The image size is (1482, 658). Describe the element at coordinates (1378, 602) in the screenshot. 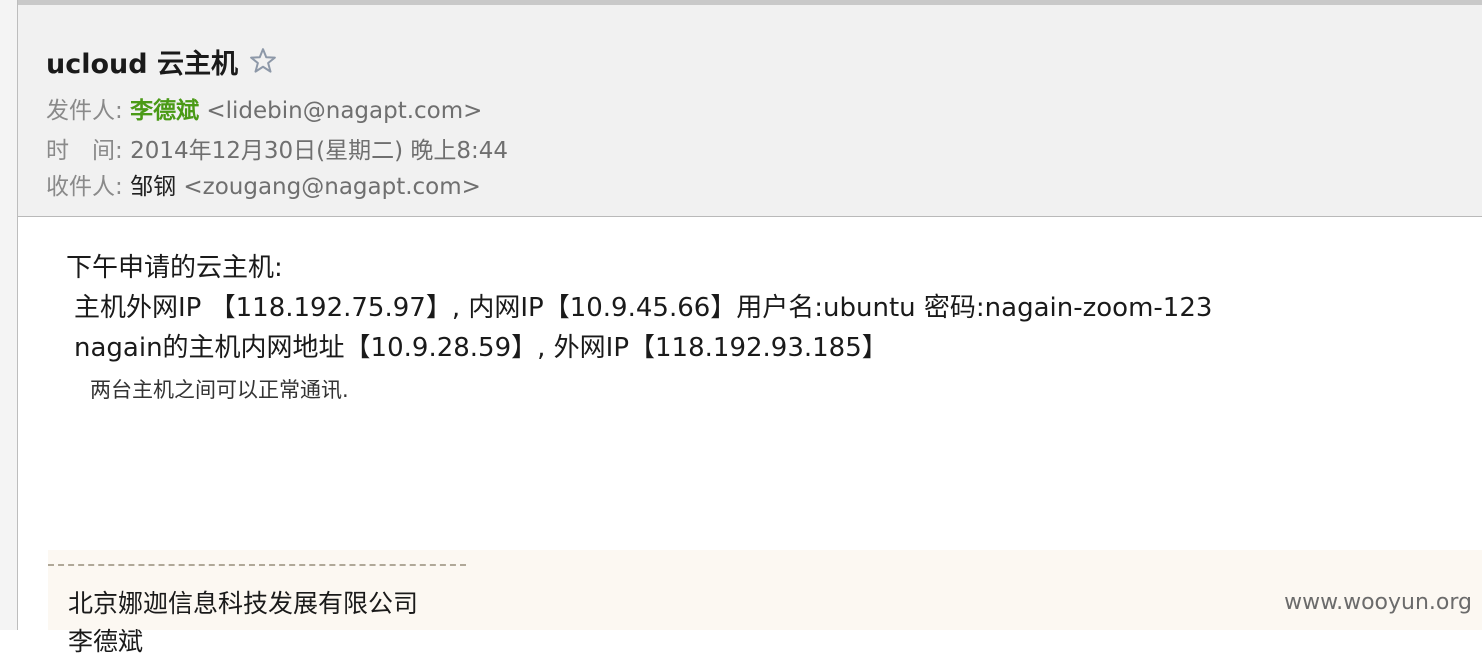

I see `watermark: www.wooyun.org` at that location.